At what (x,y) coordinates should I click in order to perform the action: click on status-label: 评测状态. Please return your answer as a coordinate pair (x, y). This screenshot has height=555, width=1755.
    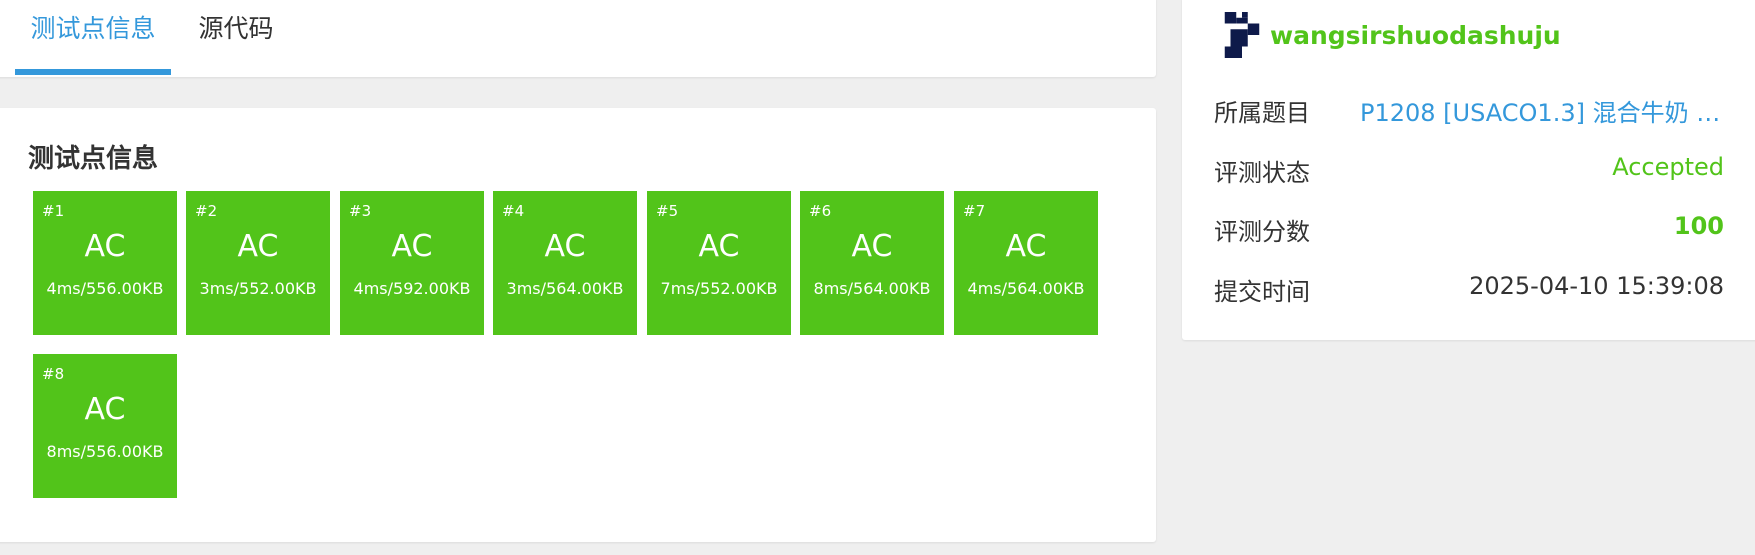
    Looking at the image, I should click on (1262, 173).